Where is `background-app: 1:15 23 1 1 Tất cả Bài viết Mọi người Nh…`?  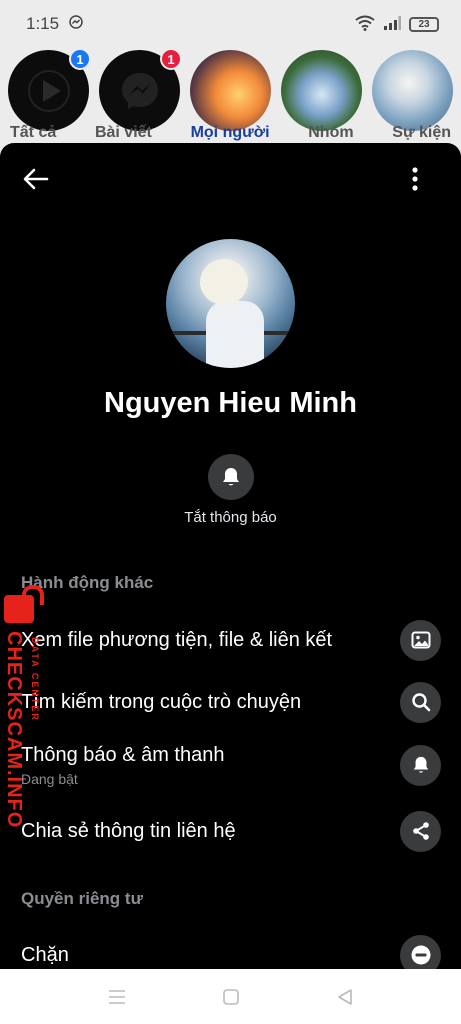
background-app: 1:15 23 1 1 Tất cả Bài viết Mọi người Nh… is located at coordinates (230, 75).